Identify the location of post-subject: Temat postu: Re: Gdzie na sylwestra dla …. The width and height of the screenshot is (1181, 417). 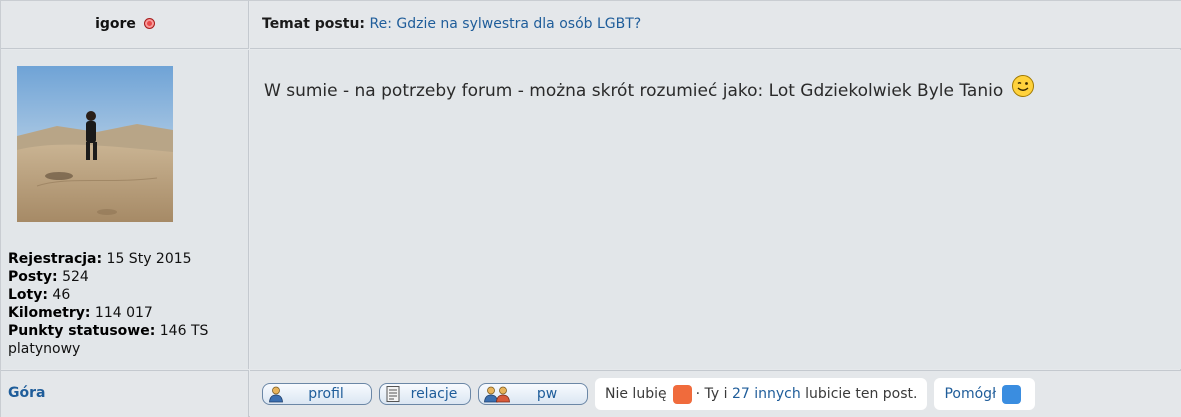
(451, 24).